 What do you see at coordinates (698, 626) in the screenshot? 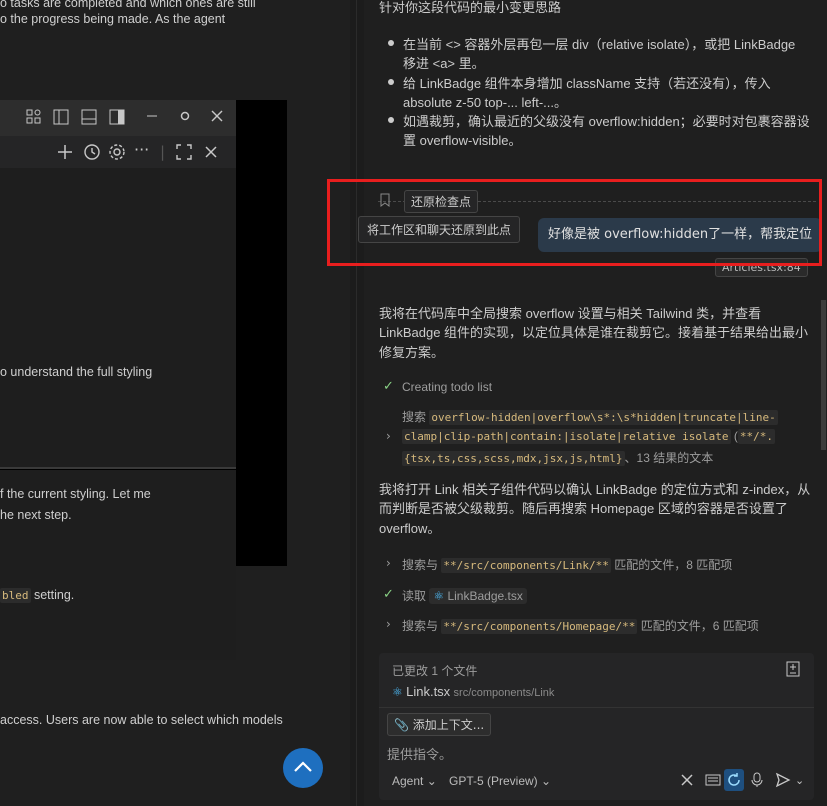
I see `search-suffix: 匹配的文件，6 匹配项` at bounding box center [698, 626].